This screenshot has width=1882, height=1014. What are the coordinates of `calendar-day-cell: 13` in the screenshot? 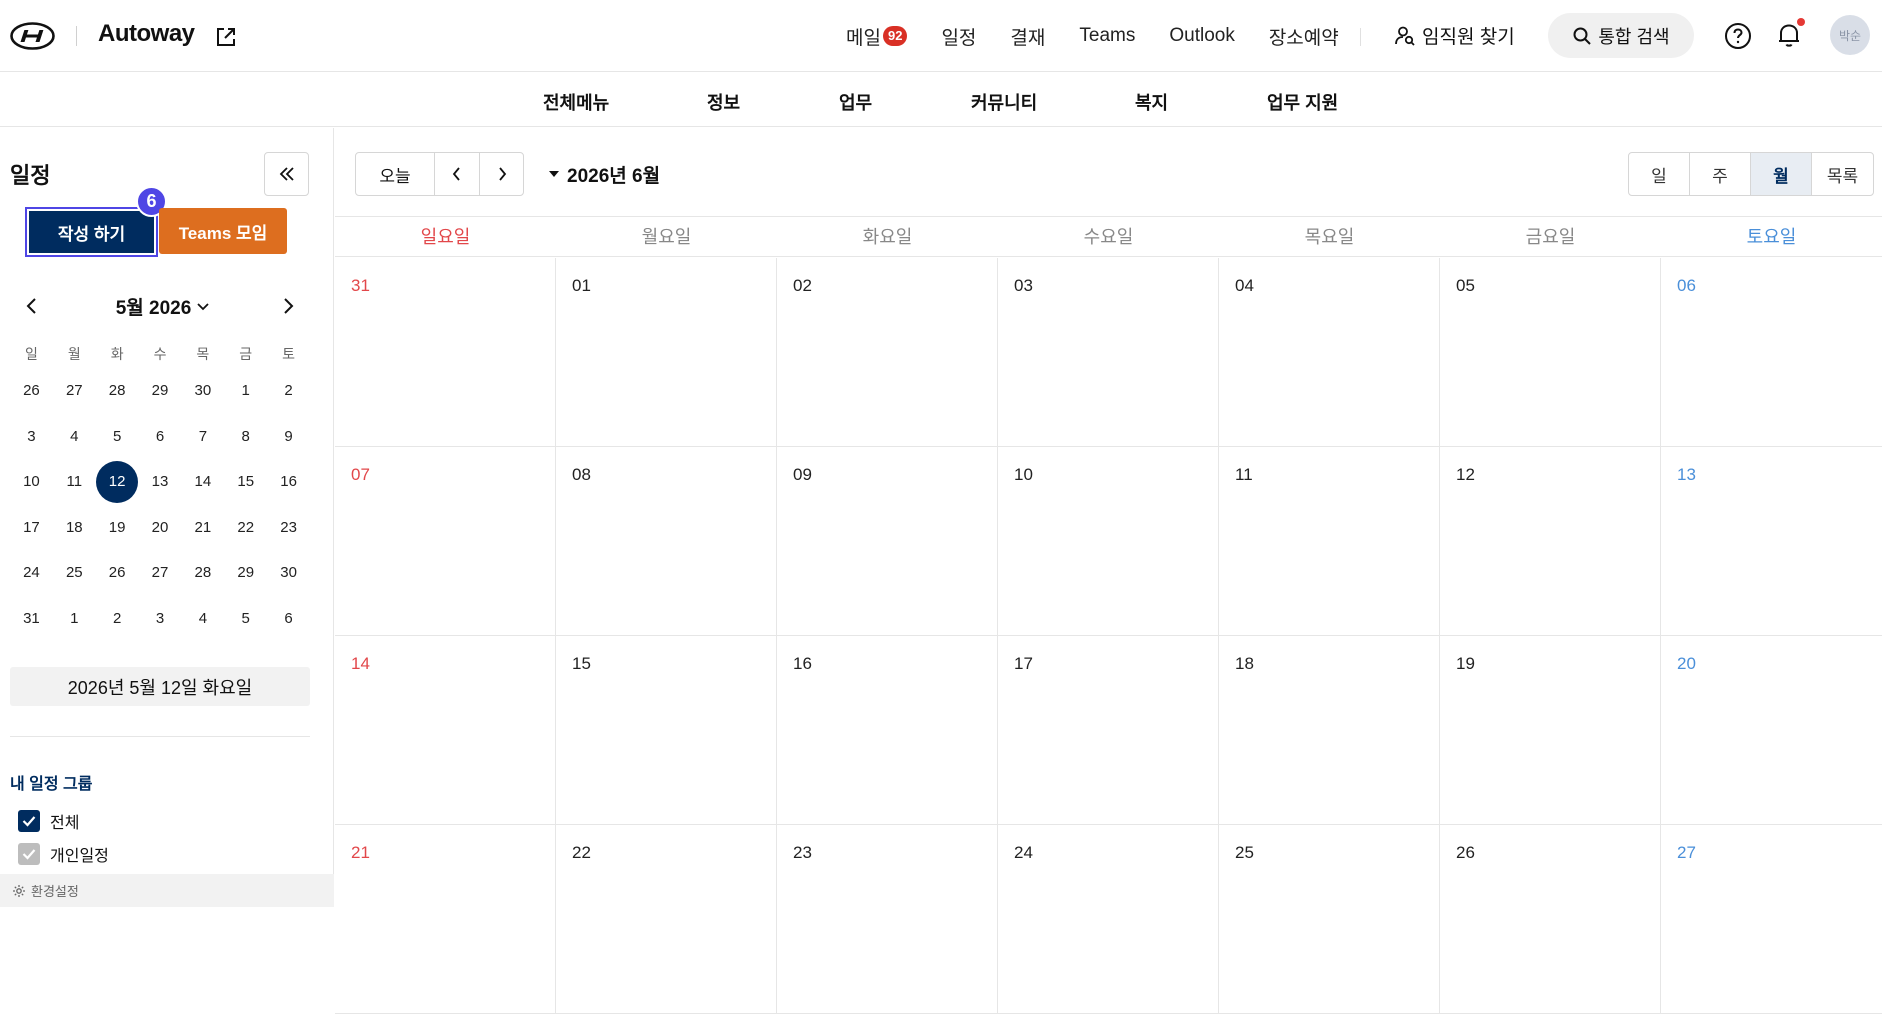 It's located at (1771, 541).